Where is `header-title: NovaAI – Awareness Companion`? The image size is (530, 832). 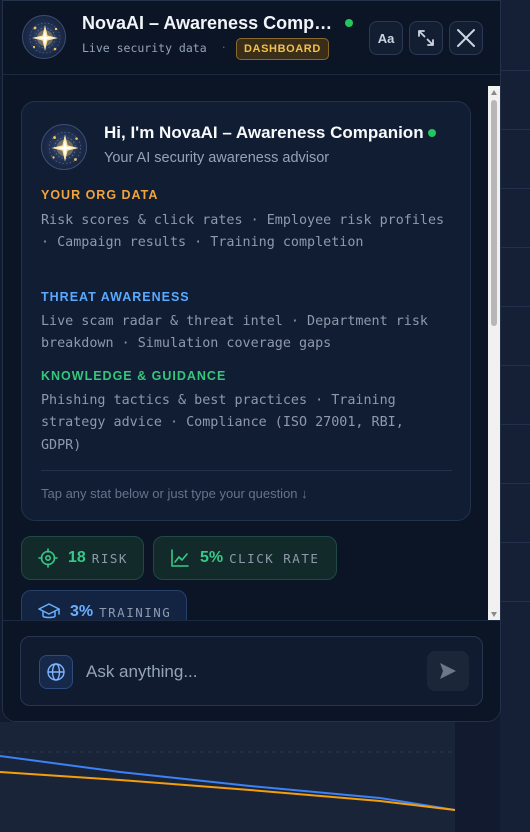
header-title: NovaAI – Awareness Companion is located at coordinates (212, 23).